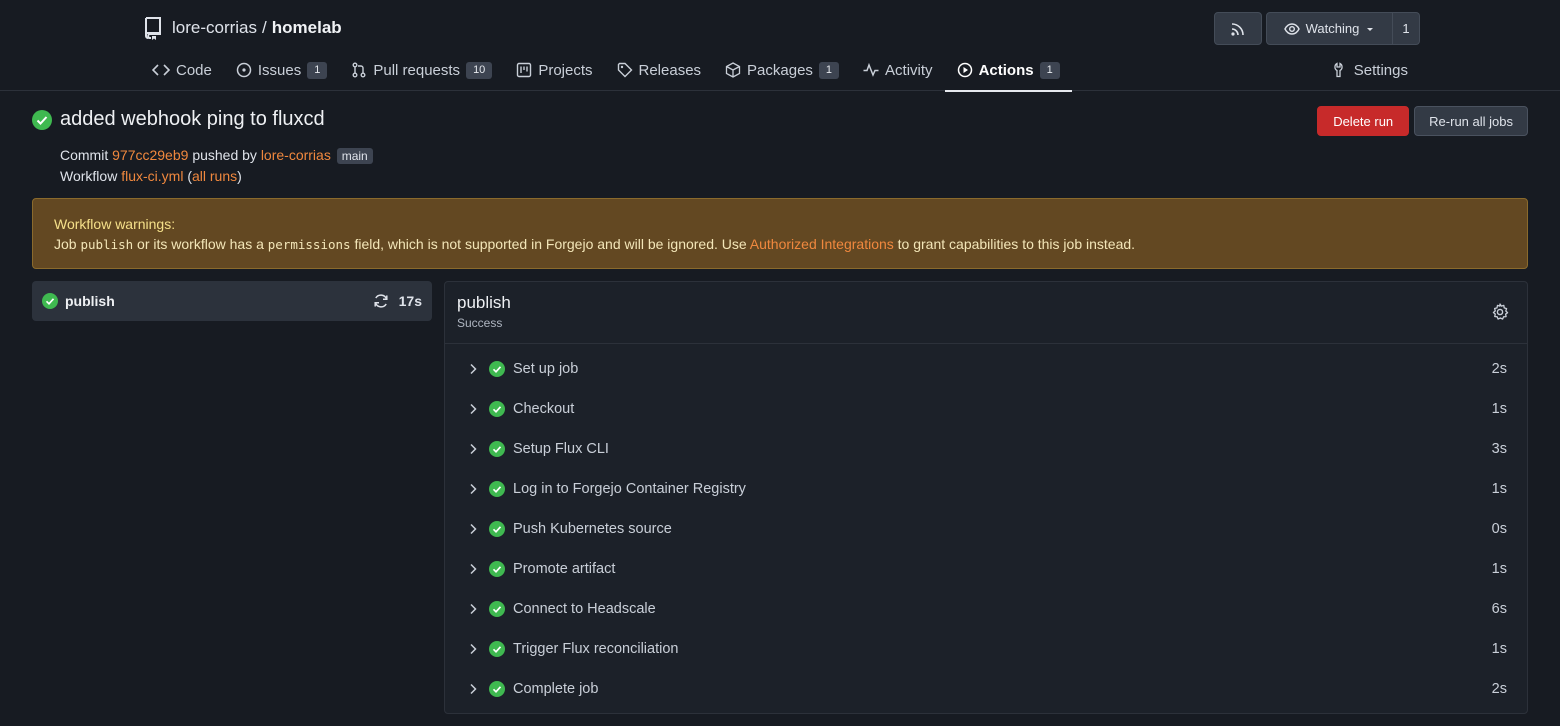 The width and height of the screenshot is (1560, 726). Describe the element at coordinates (115, 224) in the screenshot. I see `warning-title: Workflow warnings:` at that location.